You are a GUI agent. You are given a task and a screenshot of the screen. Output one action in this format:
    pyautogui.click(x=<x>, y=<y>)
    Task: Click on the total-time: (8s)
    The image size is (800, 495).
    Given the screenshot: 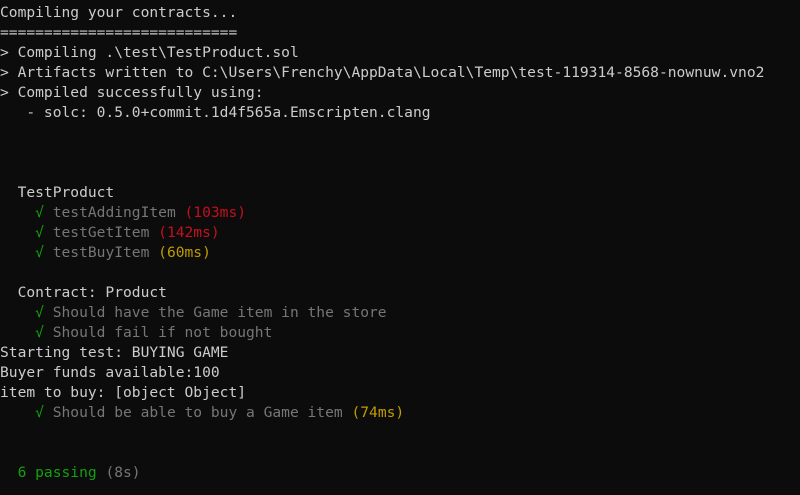 What is the action you would take?
    pyautogui.click(x=118, y=472)
    